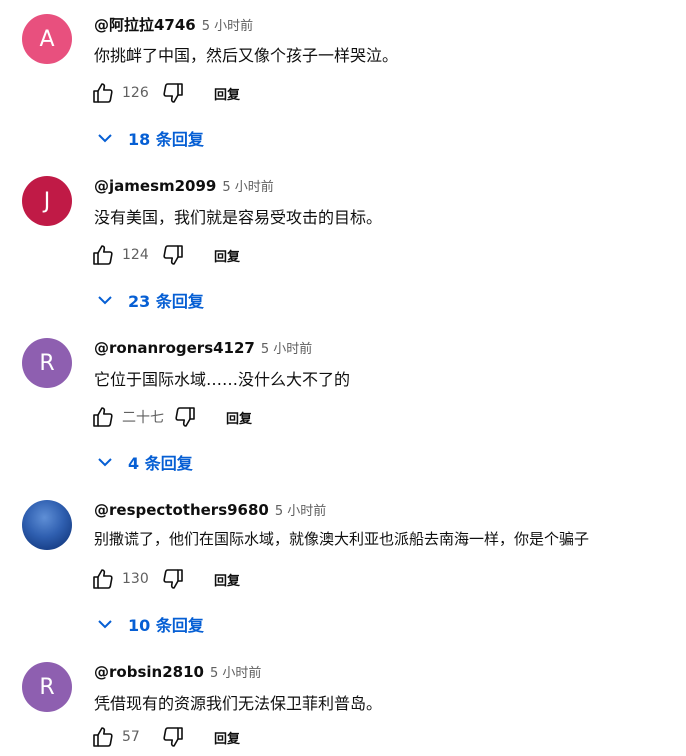 The height and width of the screenshot is (756, 686). Describe the element at coordinates (160, 463) in the screenshot. I see `replies-label: 4 条回复` at that location.